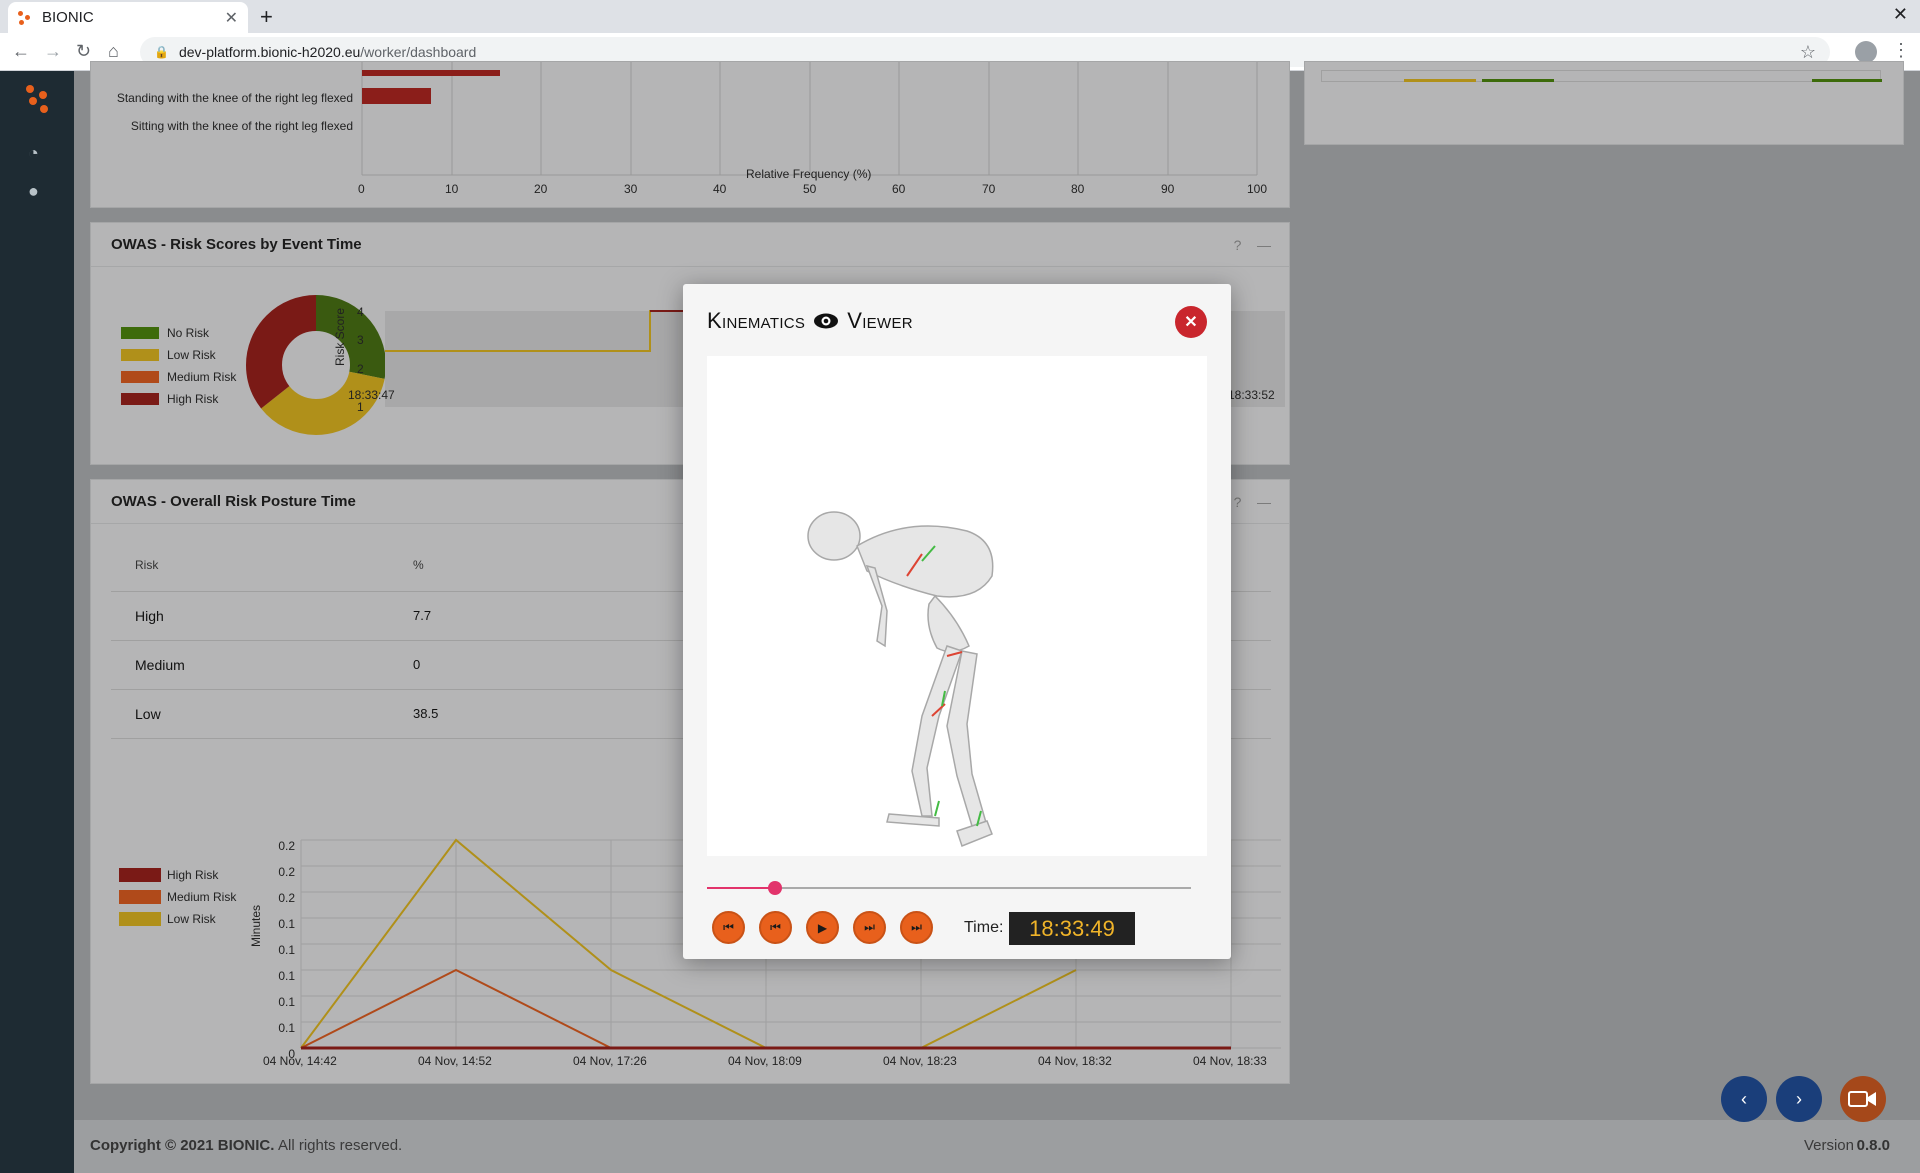 The image size is (1920, 1173). I want to click on user-icon: ●, so click(33, 191).